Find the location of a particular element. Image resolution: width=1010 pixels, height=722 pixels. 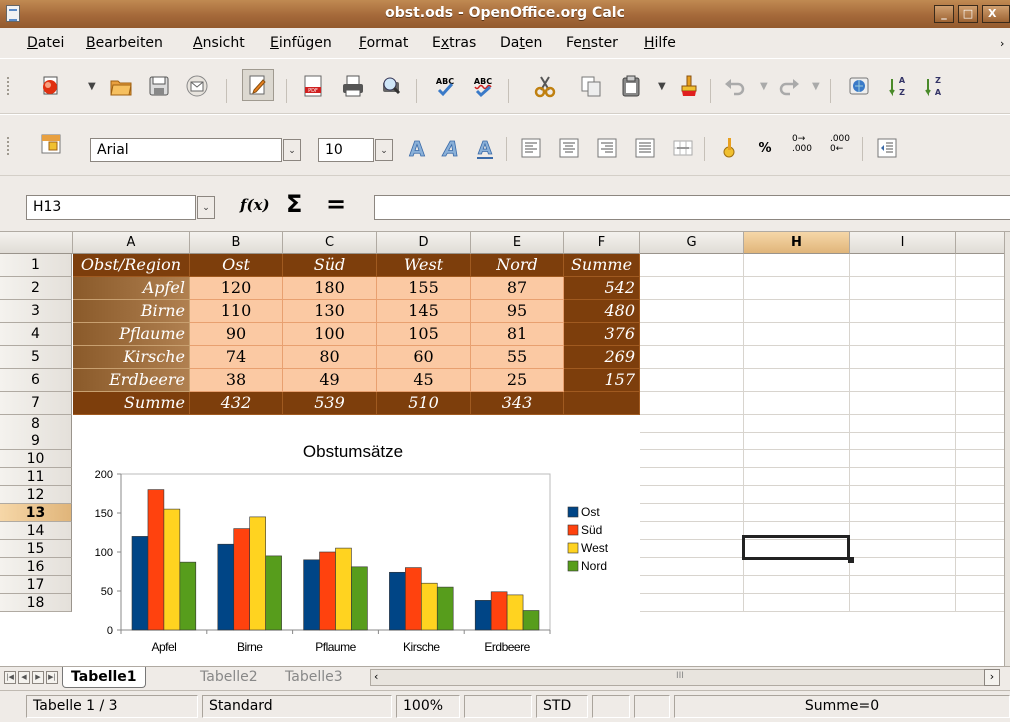

toolbar-grip-icon is located at coordinates (8, 146).